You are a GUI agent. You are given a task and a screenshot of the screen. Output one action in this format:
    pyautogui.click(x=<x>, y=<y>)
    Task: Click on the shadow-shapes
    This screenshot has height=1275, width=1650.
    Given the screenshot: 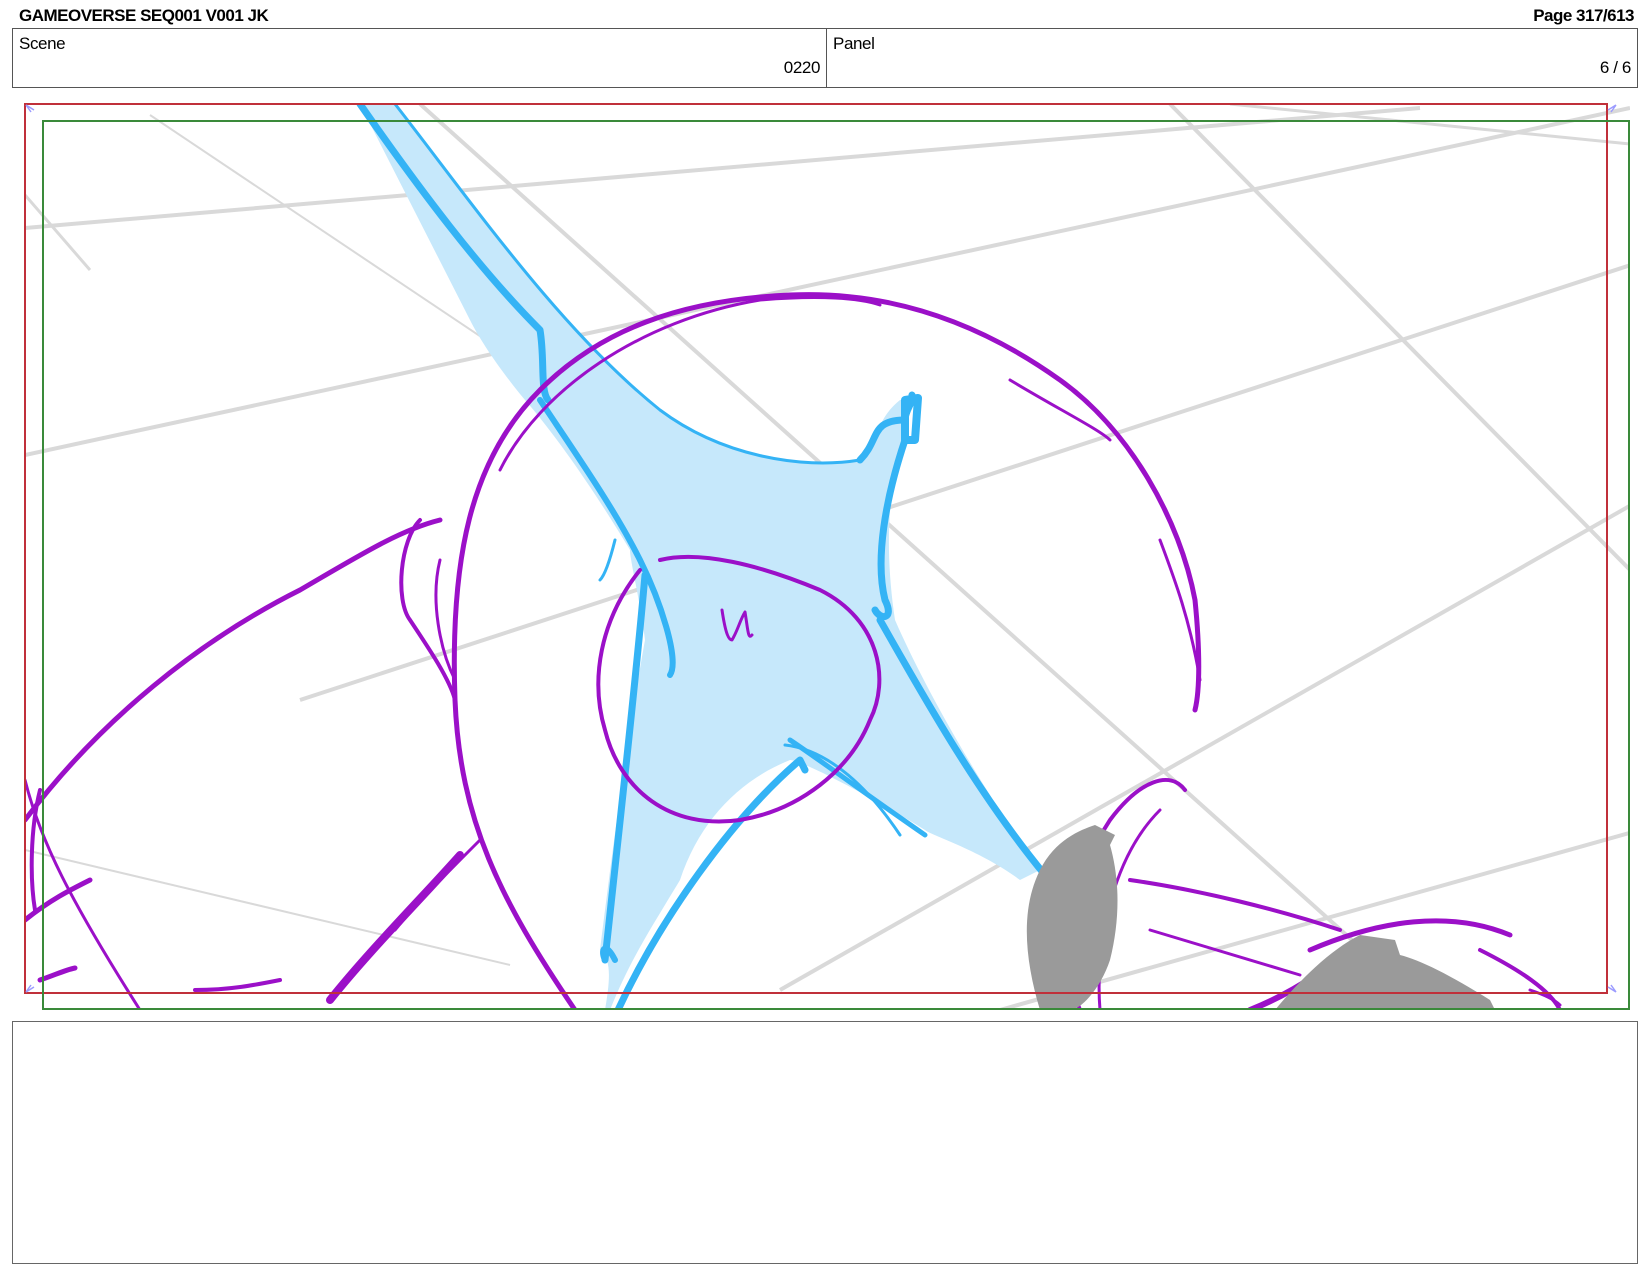 What is the action you would take?
    pyautogui.click(x=1260, y=917)
    